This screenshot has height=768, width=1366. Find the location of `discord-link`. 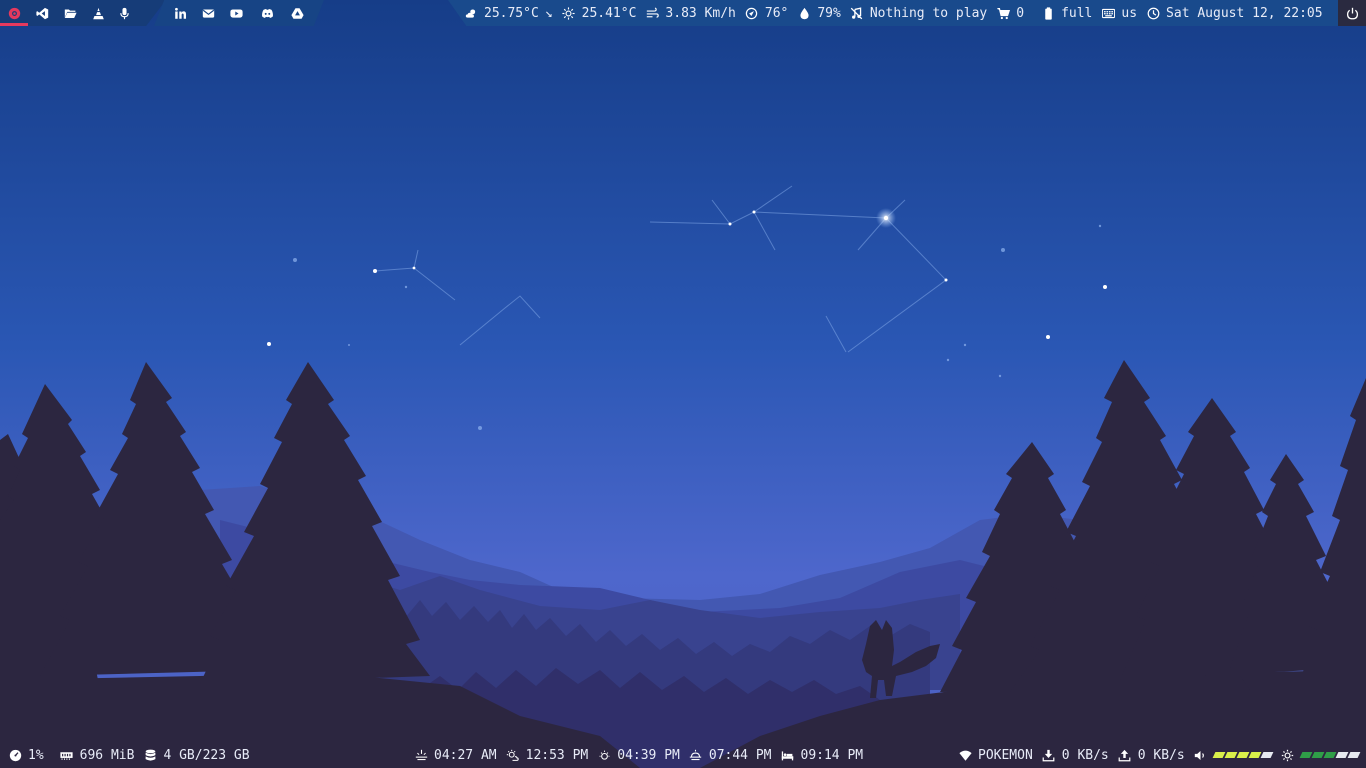

discord-link is located at coordinates (267, 13).